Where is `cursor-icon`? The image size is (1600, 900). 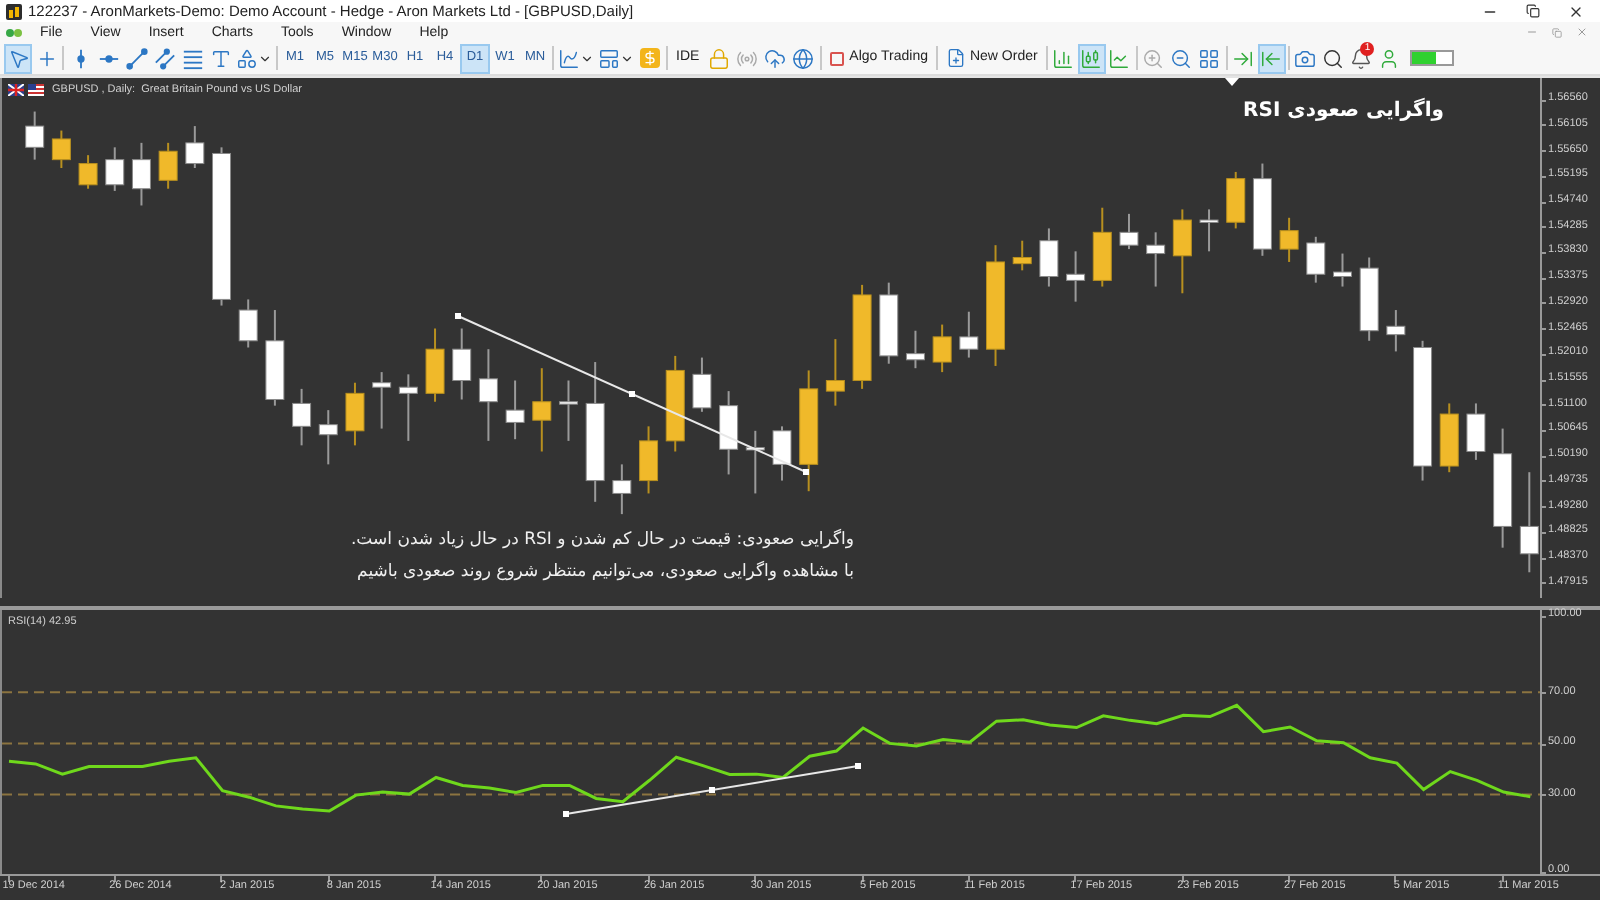
cursor-icon is located at coordinates (18, 58).